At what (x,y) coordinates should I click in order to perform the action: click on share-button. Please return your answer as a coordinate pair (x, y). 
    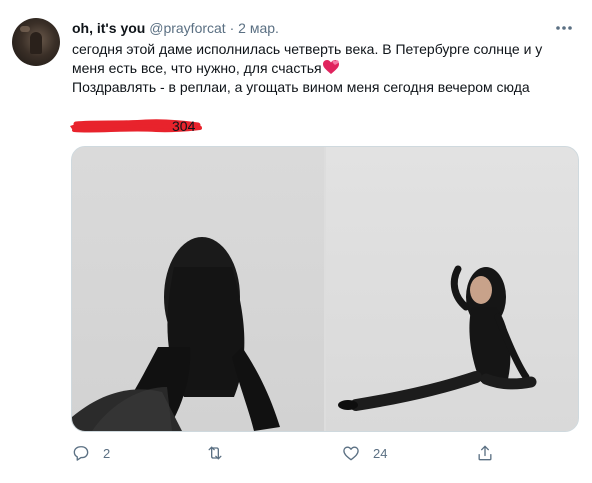
    Looking at the image, I should click on (485, 453).